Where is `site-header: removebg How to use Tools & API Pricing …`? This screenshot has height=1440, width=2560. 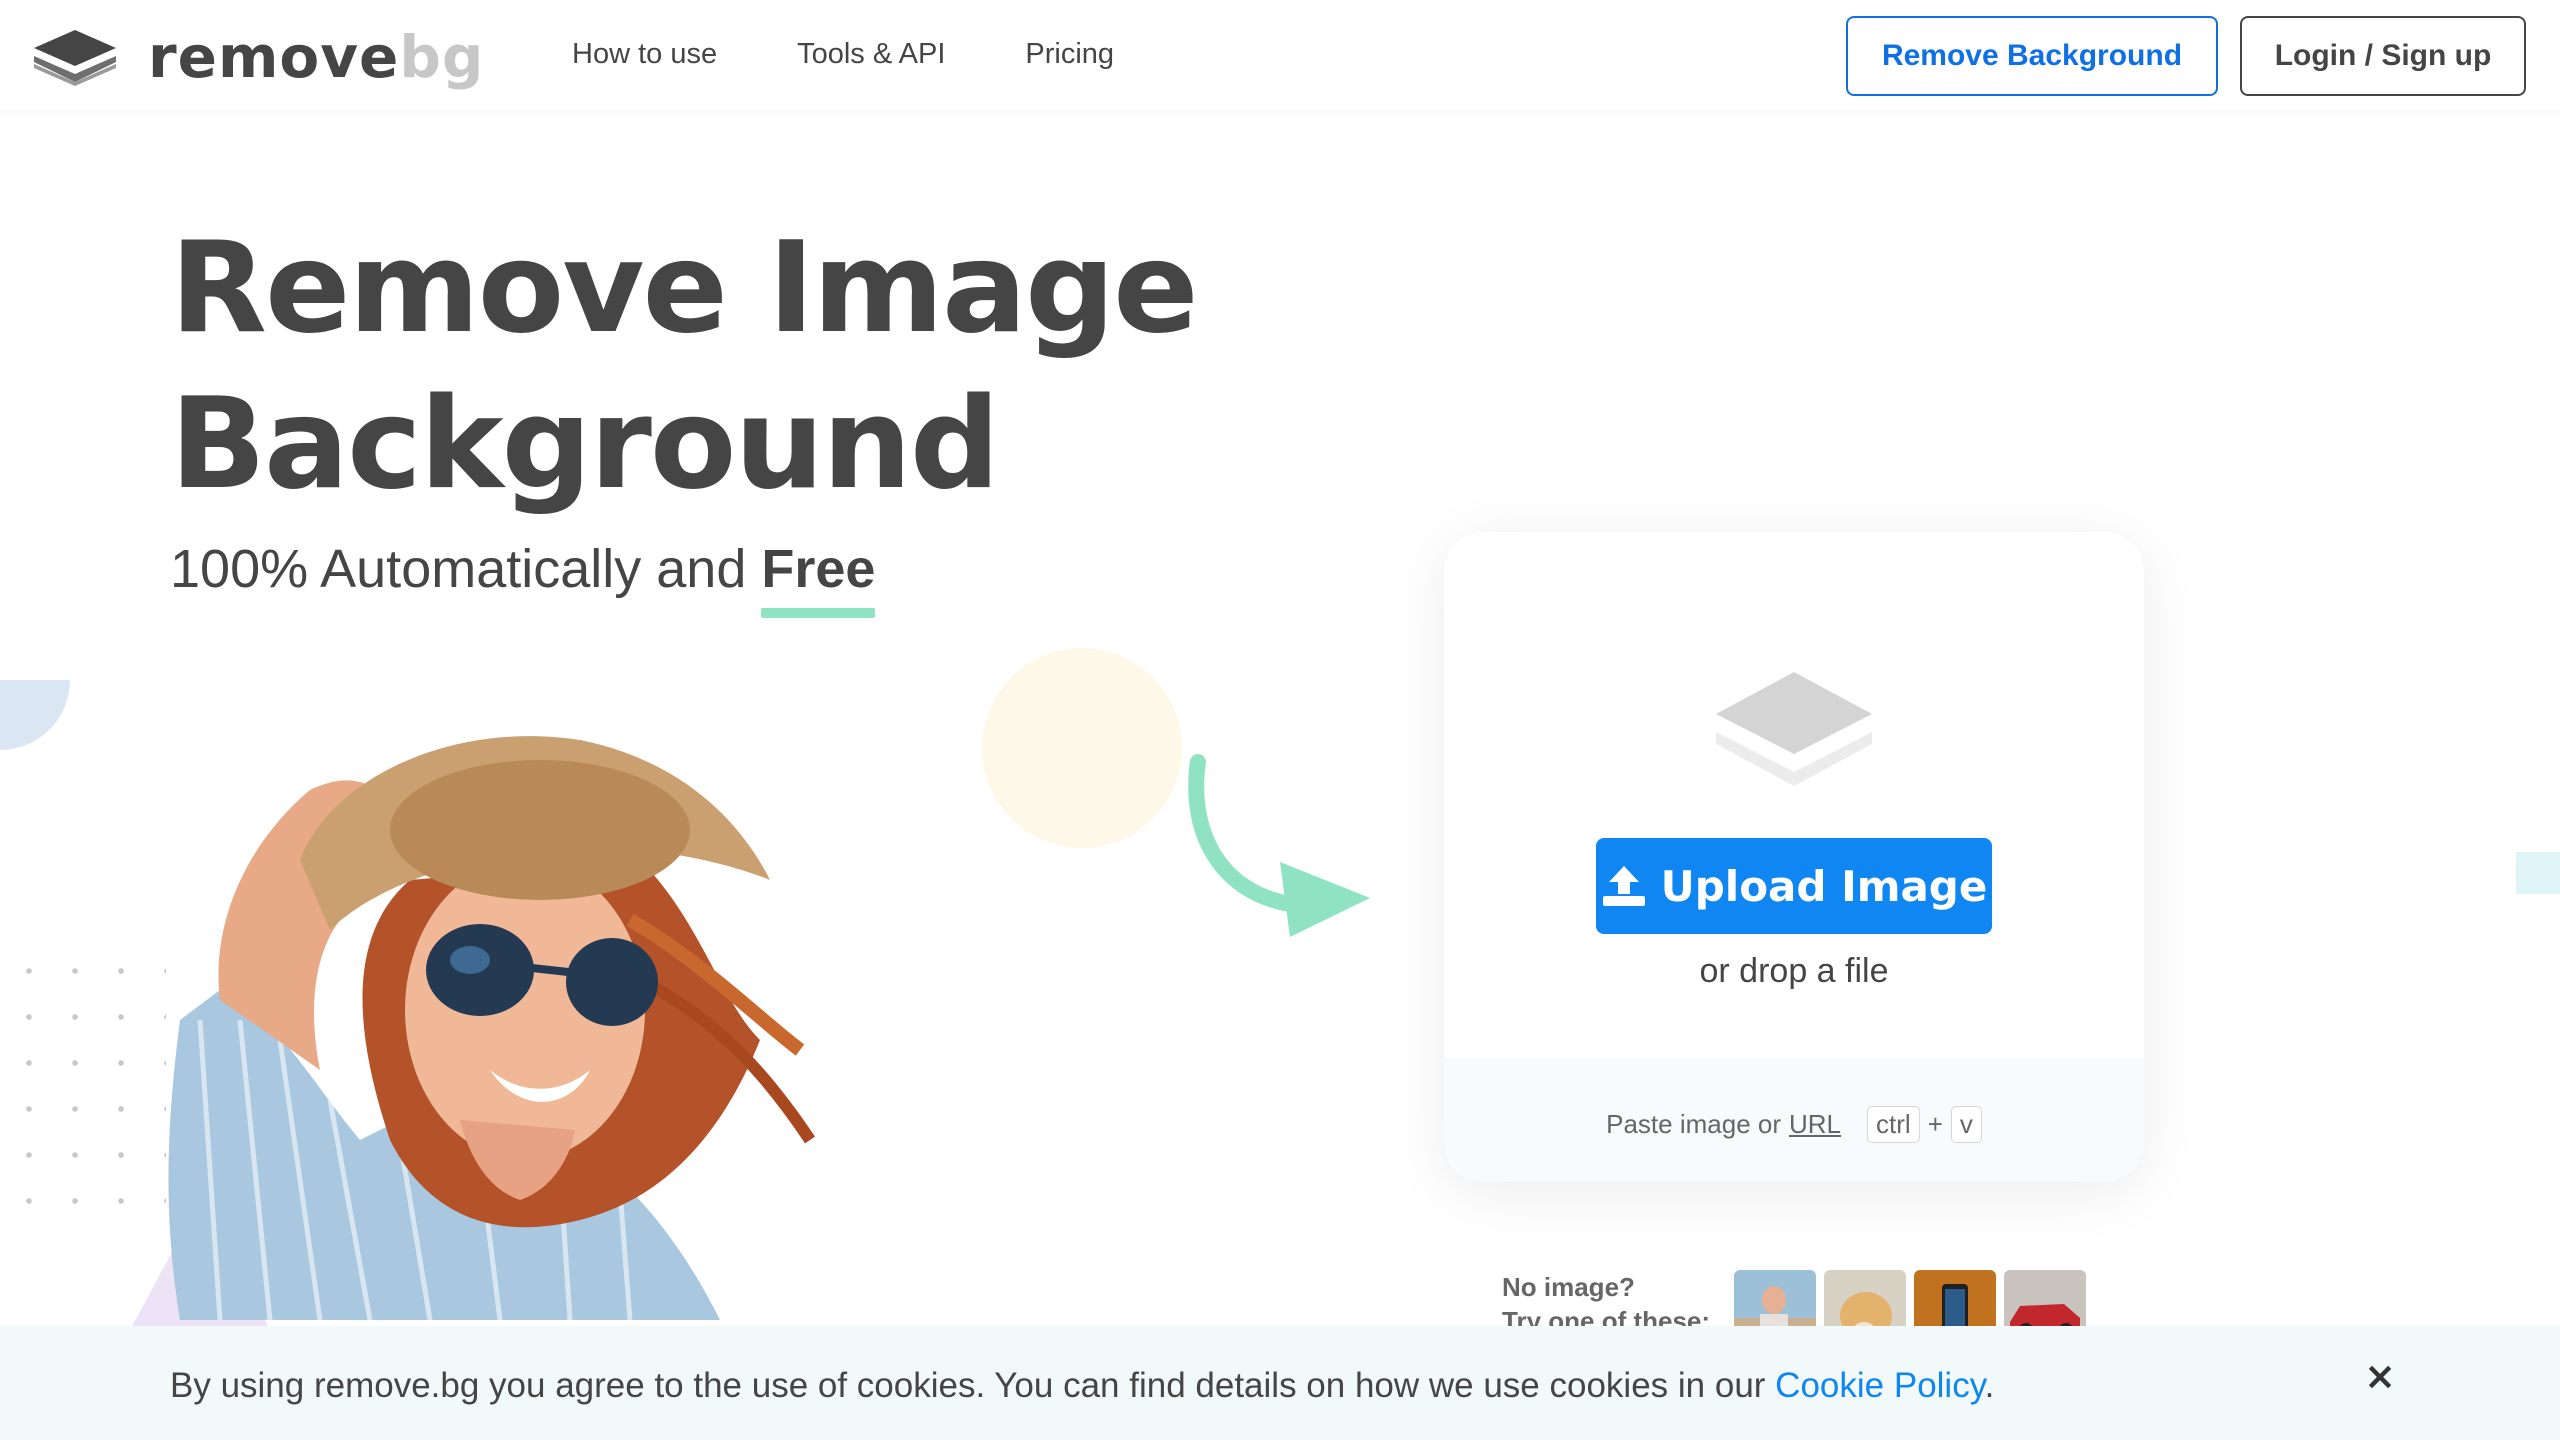
site-header: removebg How to use Tools & API Pricing … is located at coordinates (1280, 55).